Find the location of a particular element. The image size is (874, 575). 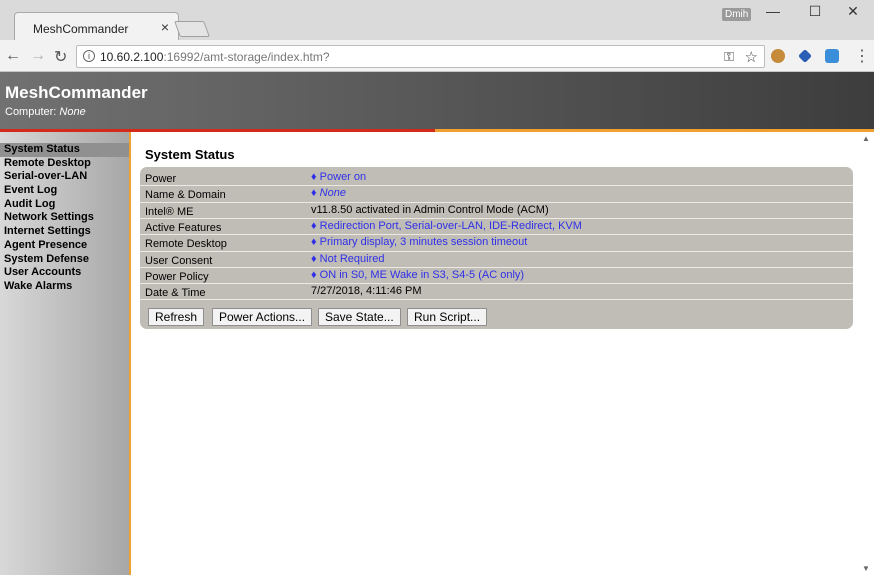

url-host: 10.60.2.100 is located at coordinates (132, 57).